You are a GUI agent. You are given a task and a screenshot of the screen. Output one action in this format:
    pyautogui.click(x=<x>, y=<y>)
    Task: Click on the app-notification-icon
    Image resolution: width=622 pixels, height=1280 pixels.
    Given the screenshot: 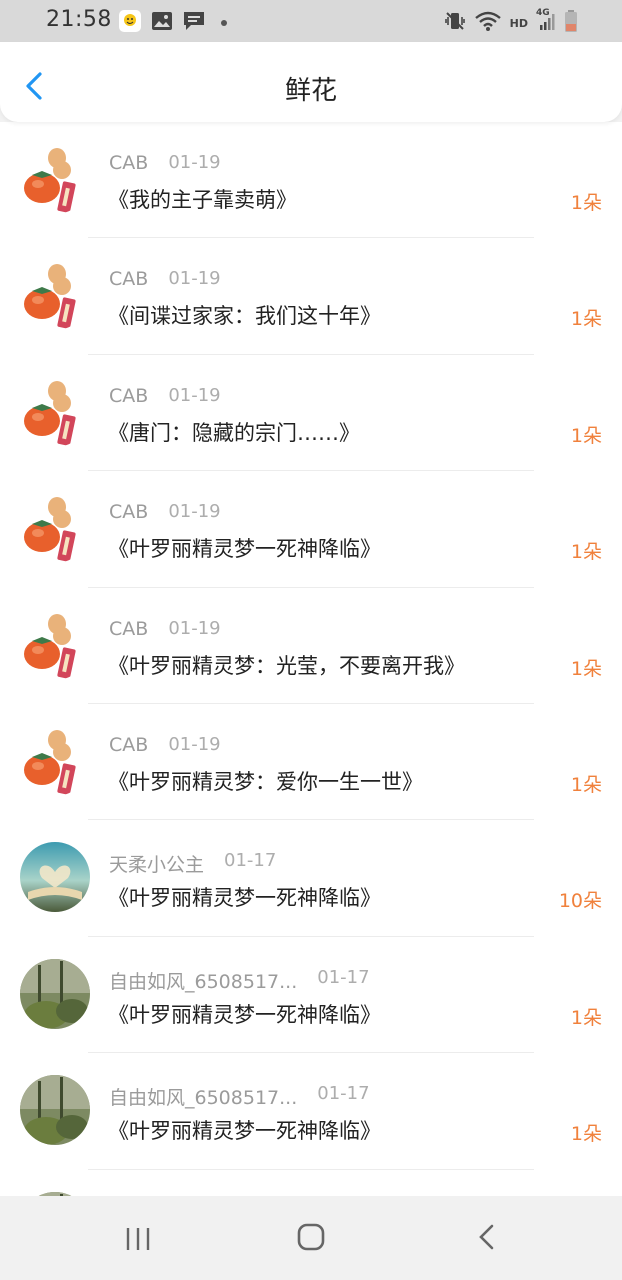 What is the action you would take?
    pyautogui.click(x=130, y=23)
    